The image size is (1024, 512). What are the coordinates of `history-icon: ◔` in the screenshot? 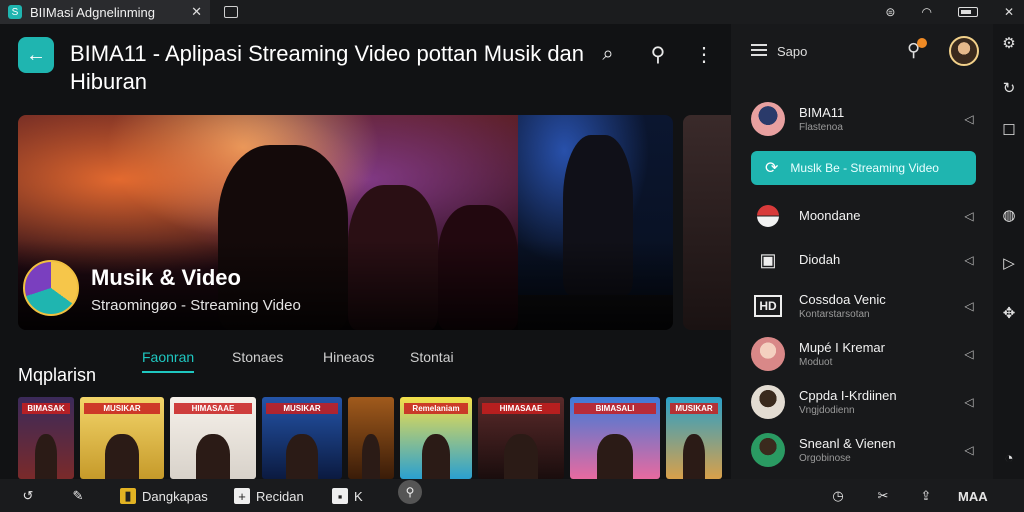 It's located at (1009, 458).